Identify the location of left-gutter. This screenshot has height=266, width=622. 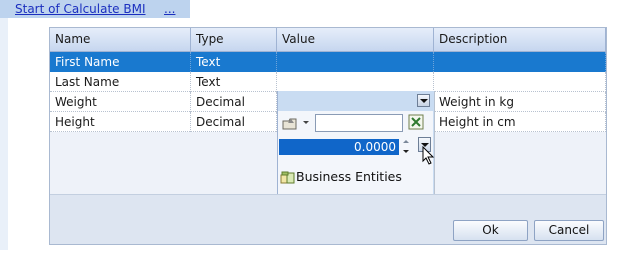
(4, 134).